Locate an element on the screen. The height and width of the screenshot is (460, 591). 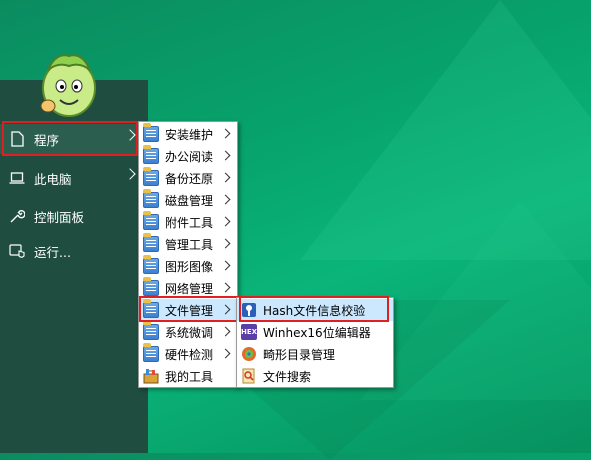
winhex-icon-text: HEX is located at coordinates (249, 332).